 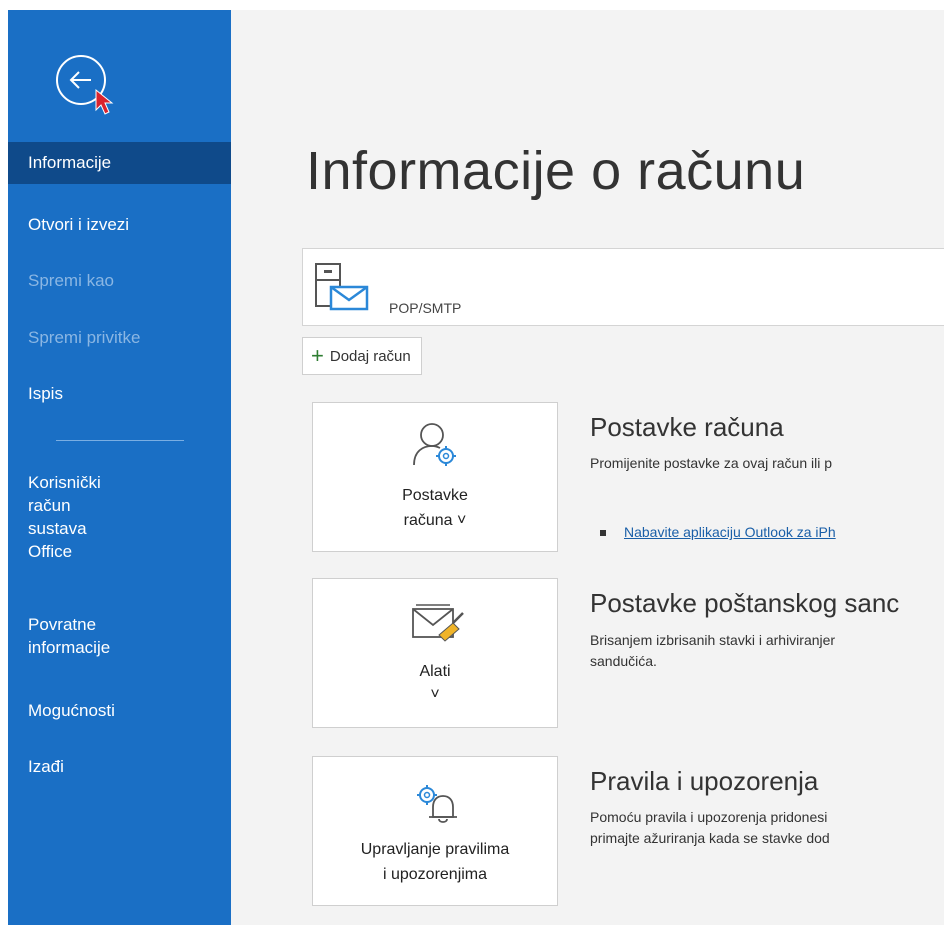 What do you see at coordinates (687, 427) in the screenshot?
I see `section-title-account-settings: Postavke računa` at bounding box center [687, 427].